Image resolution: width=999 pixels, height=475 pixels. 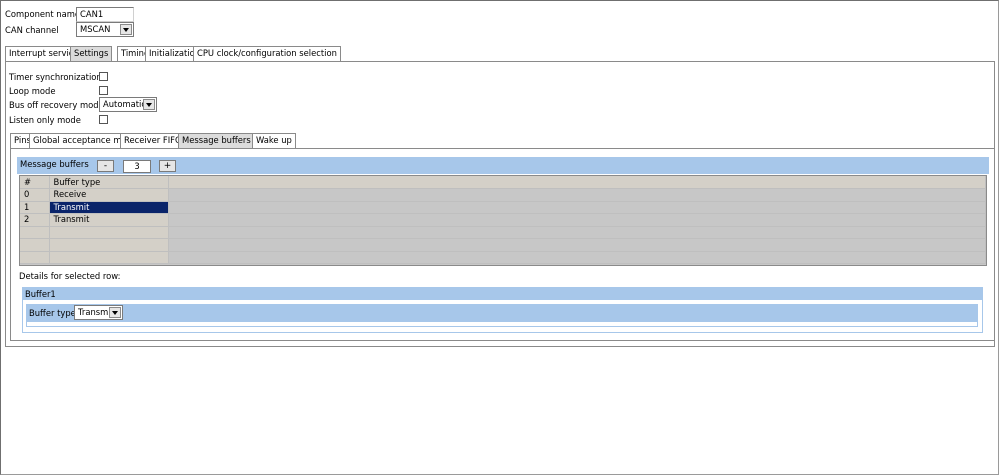 What do you see at coordinates (98, 312) in the screenshot?
I see `buffer-type-select: Transmit` at bounding box center [98, 312].